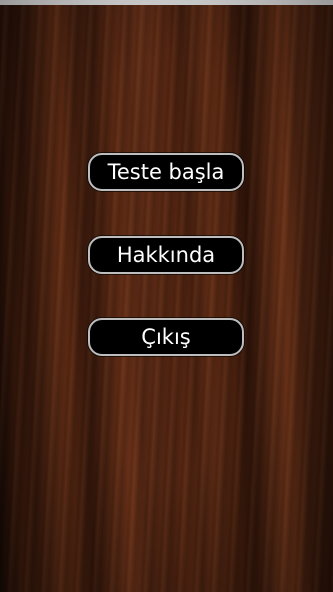 The image size is (333, 592). Describe the element at coordinates (166, 172) in the screenshot. I see `start-test-button: Teste başla` at that location.